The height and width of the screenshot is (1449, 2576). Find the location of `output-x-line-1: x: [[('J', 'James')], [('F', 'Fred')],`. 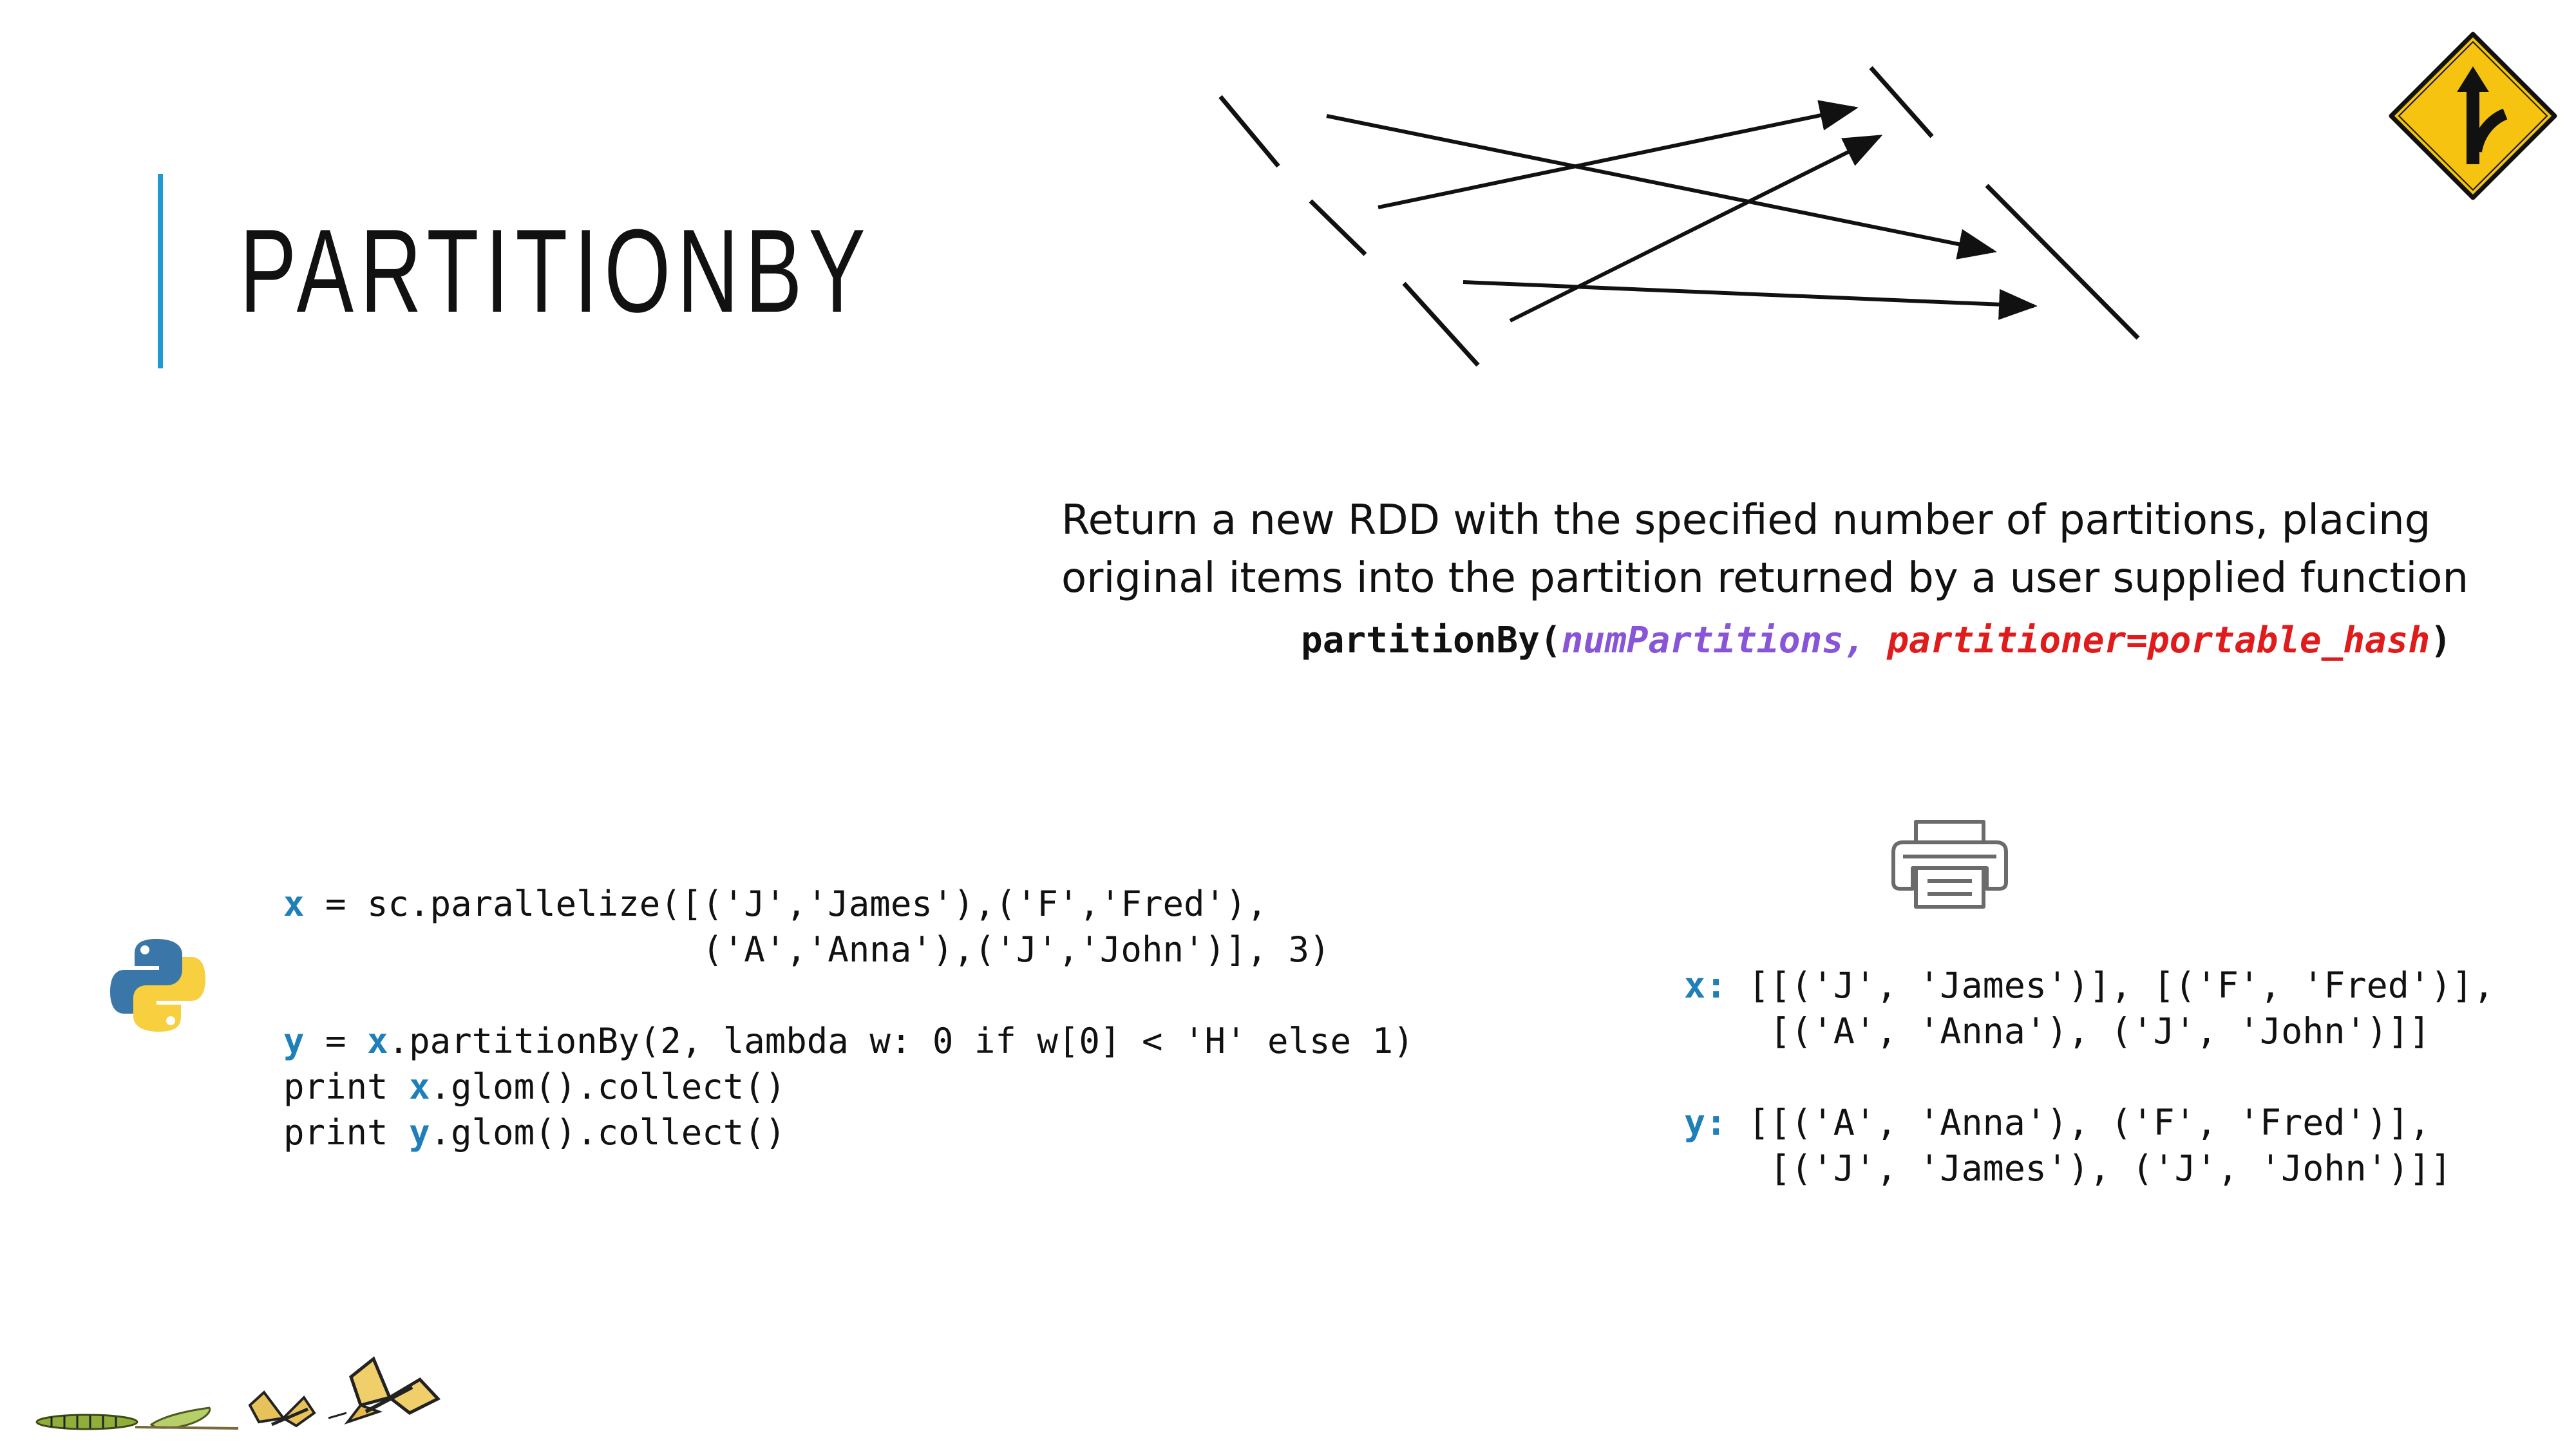

output-x-line-1: x: [[('J', 'James')], [('F', 'Fred')], is located at coordinates (2089, 986).